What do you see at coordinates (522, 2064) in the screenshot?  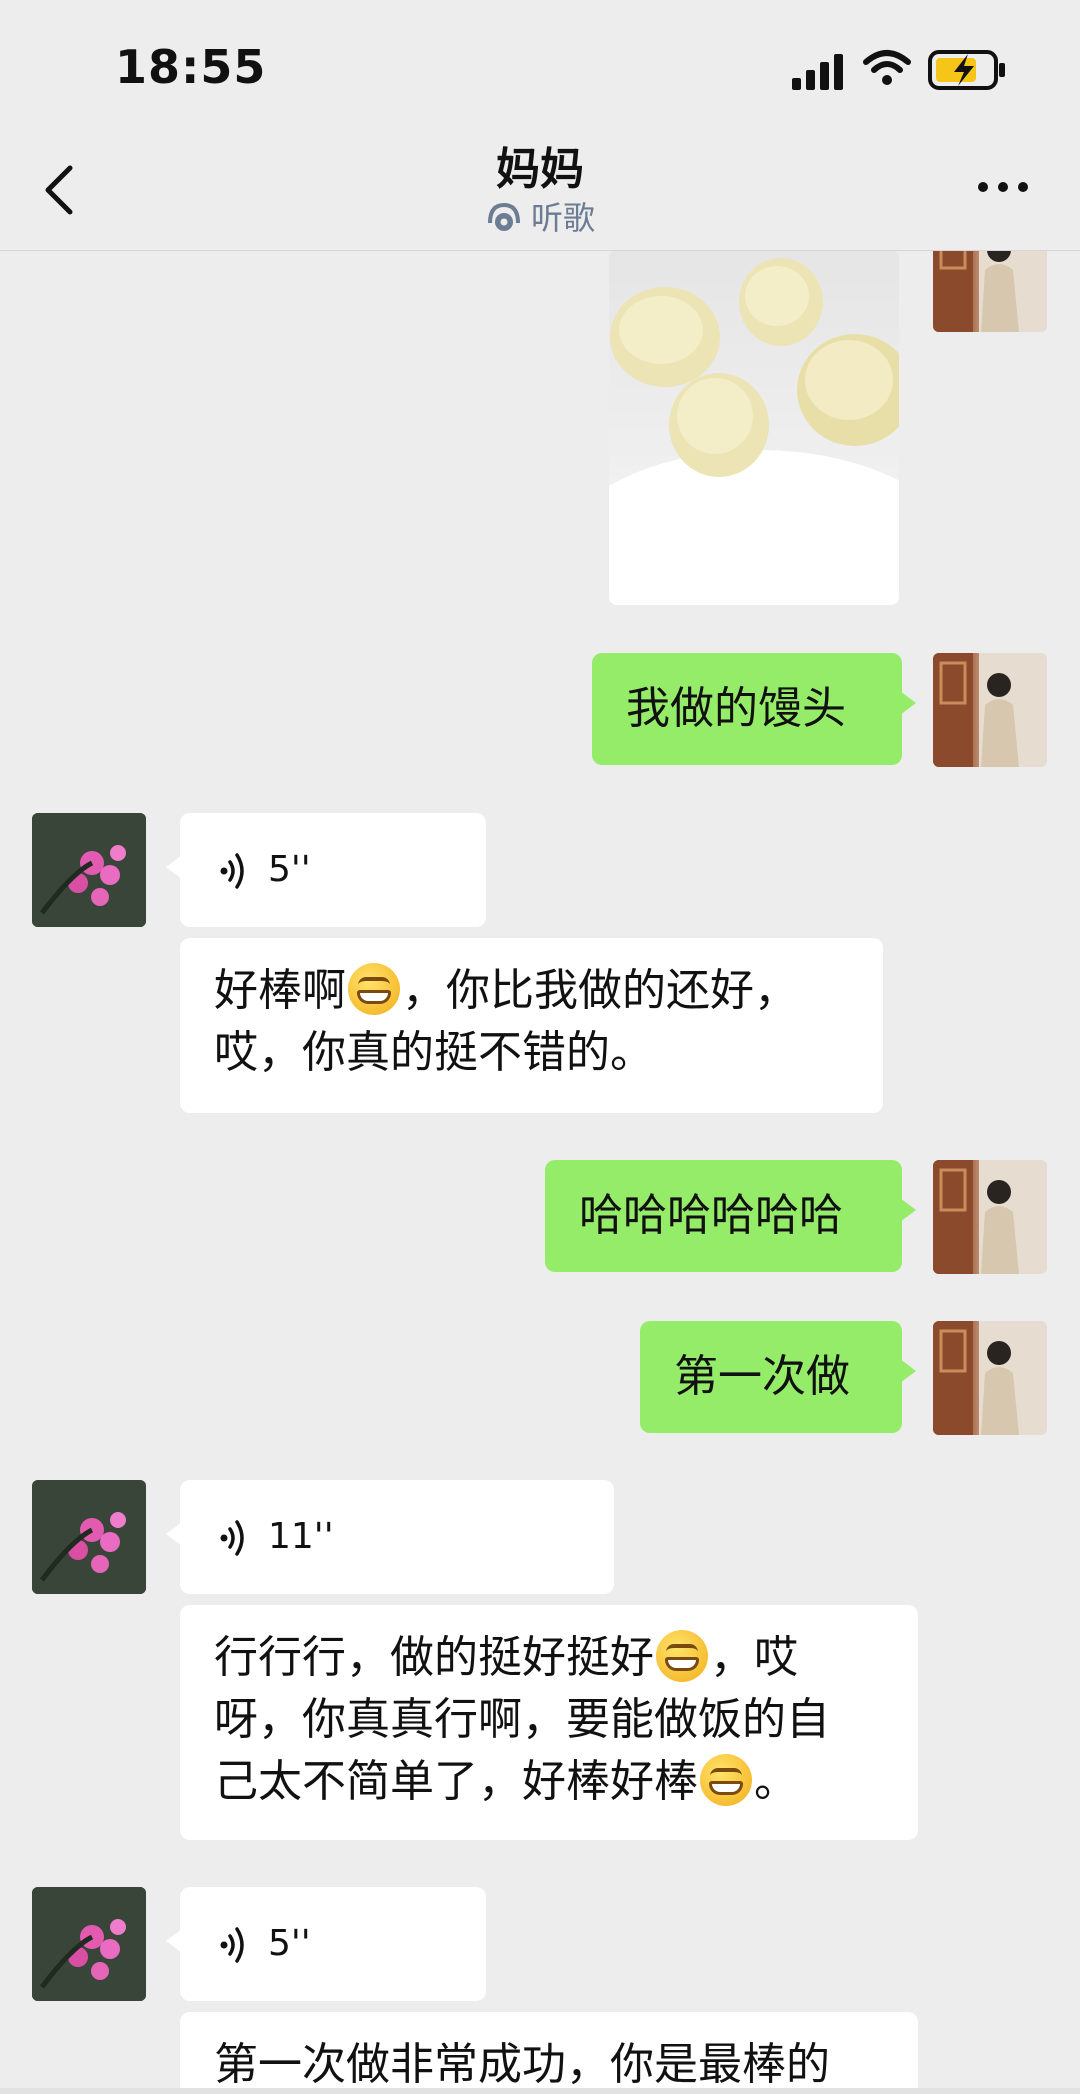 I see `message-text: 第一次做非常成功，你是最棒的` at bounding box center [522, 2064].